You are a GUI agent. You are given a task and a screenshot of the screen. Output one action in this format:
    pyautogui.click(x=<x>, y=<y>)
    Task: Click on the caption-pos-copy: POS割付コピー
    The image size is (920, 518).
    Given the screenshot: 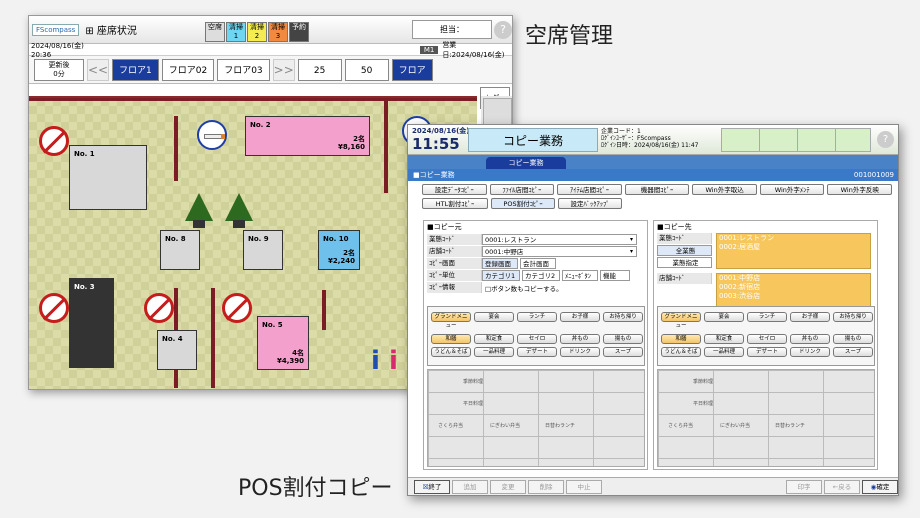 What is the action you would take?
    pyautogui.click(x=315, y=488)
    